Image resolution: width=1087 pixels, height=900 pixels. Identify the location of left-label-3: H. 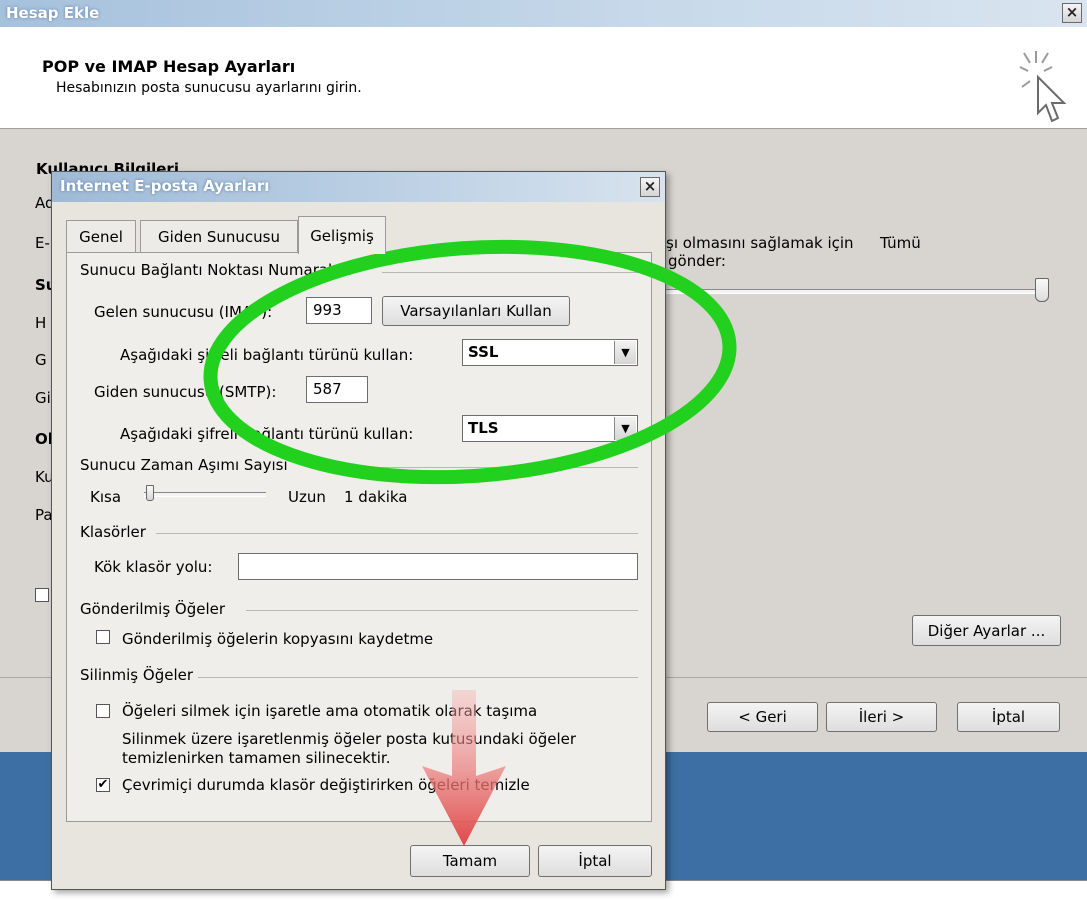
(41, 323).